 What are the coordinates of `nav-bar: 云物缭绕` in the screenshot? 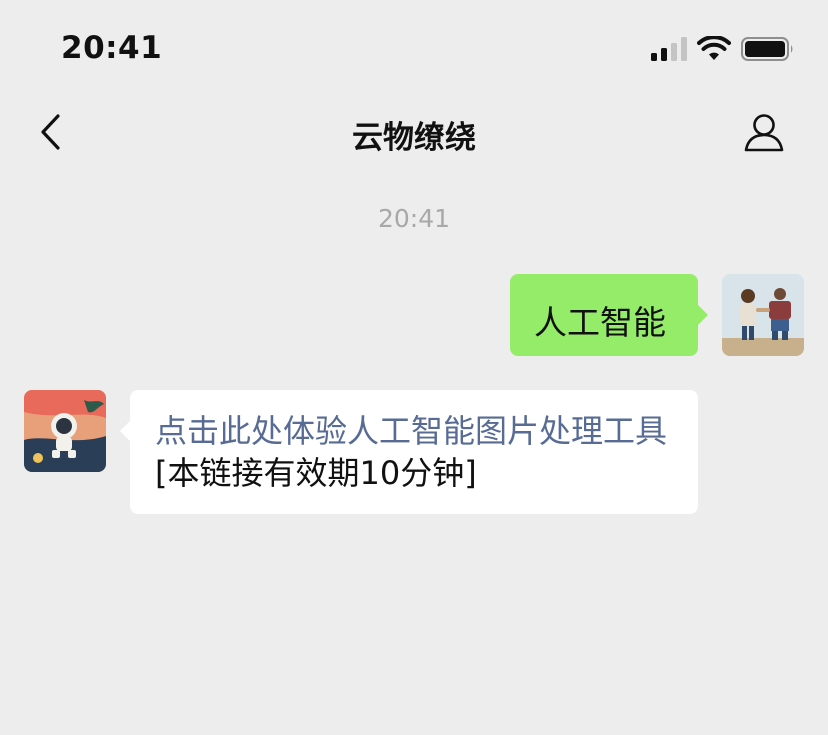 It's located at (414, 133).